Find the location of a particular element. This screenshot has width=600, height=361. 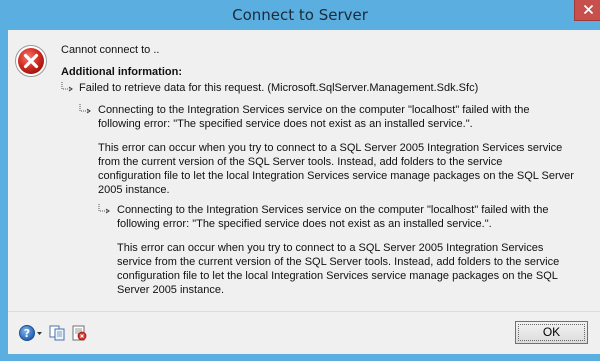

copy-icon is located at coordinates (57, 333).